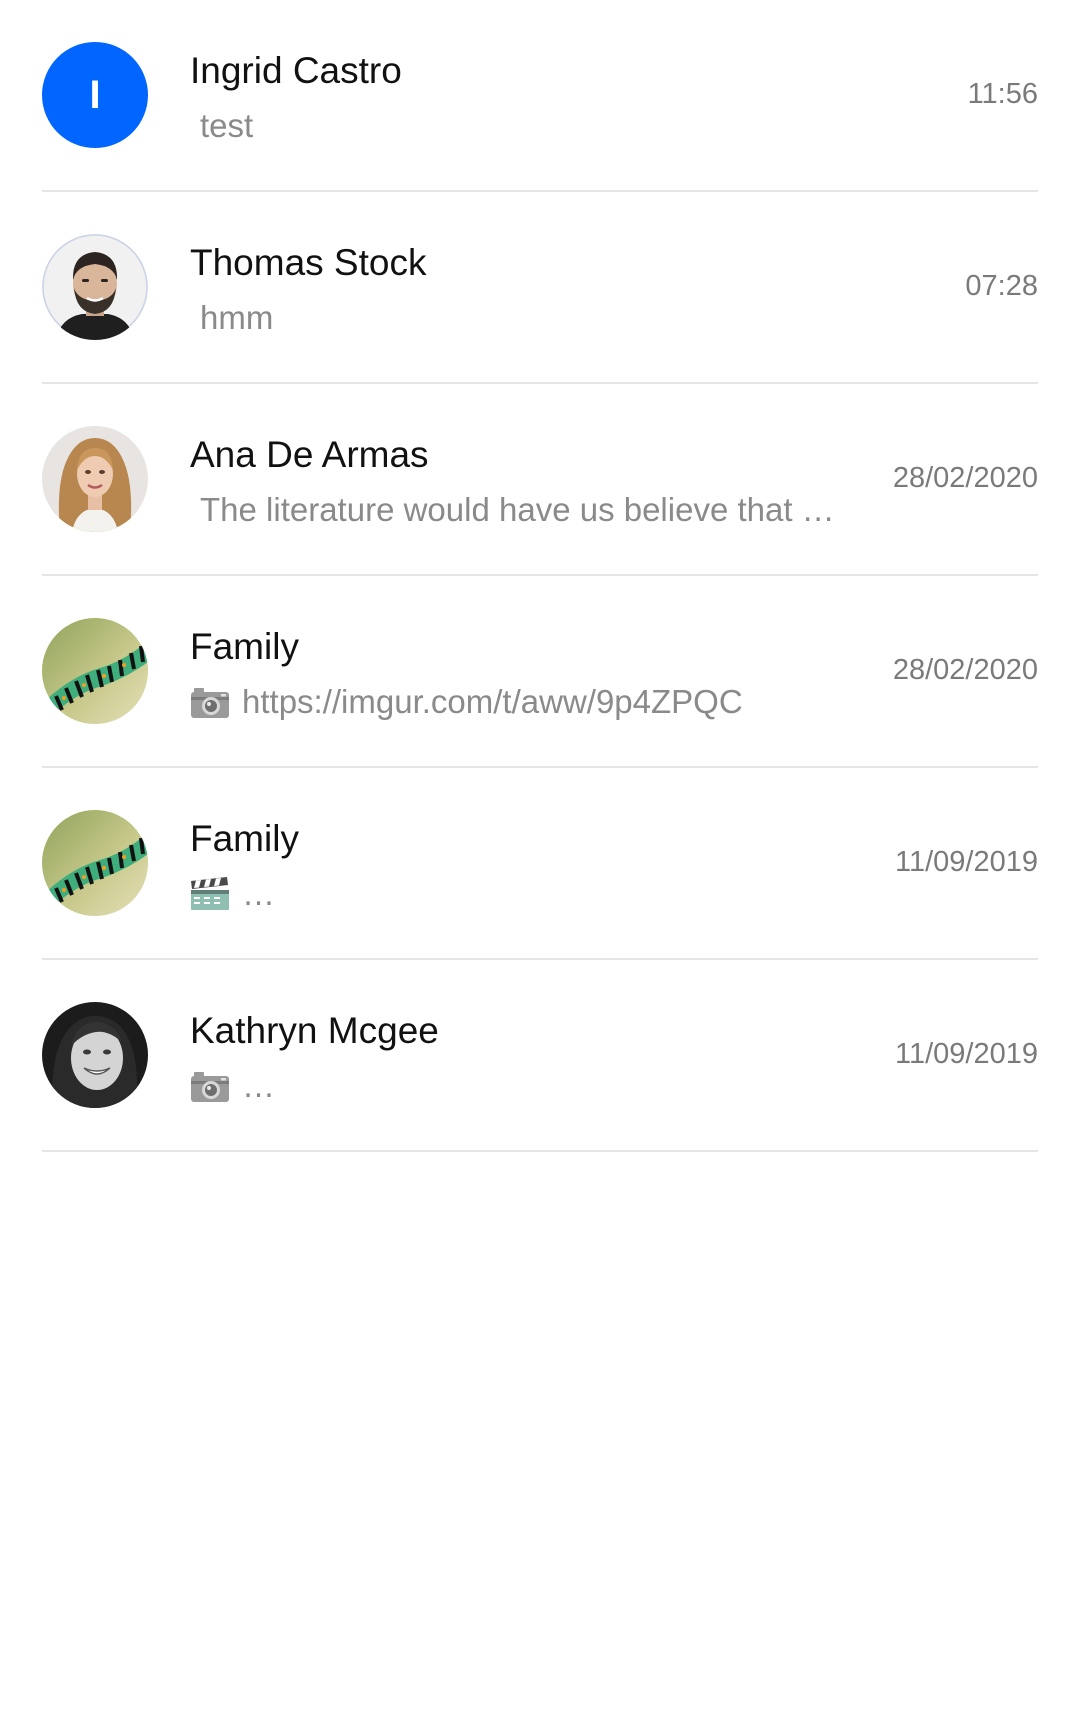 The width and height of the screenshot is (1080, 1729). I want to click on chat-preview-text: test, so click(227, 125).